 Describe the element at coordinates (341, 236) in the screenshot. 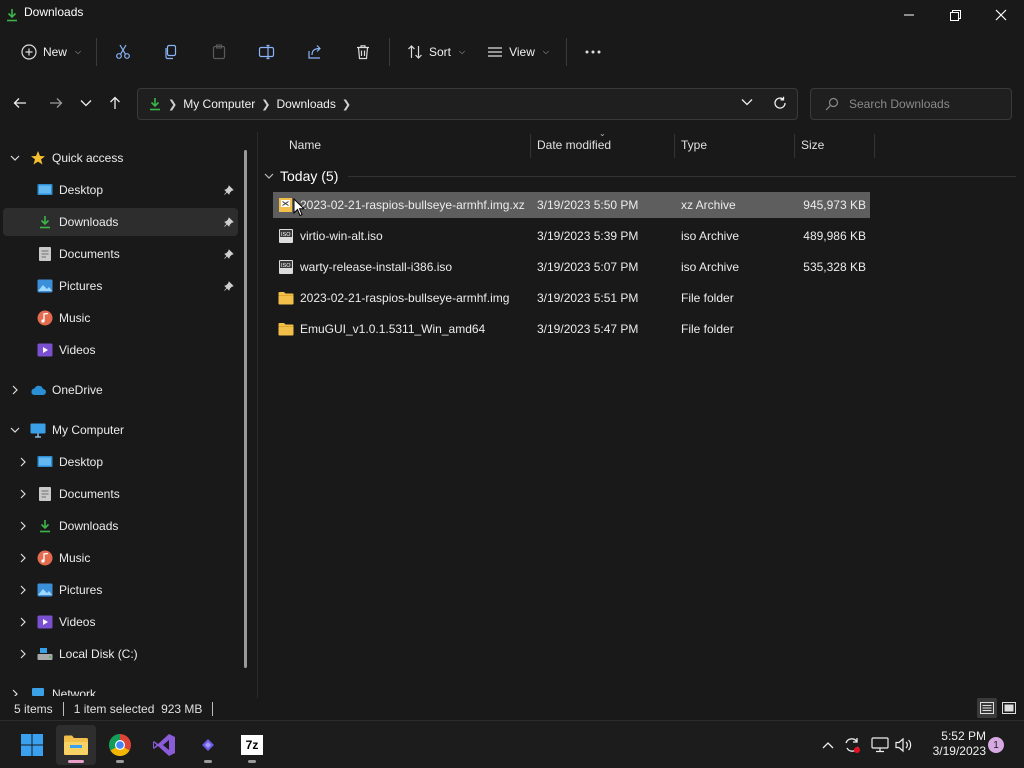

I see `file-name: virtio-win-alt.iso` at that location.